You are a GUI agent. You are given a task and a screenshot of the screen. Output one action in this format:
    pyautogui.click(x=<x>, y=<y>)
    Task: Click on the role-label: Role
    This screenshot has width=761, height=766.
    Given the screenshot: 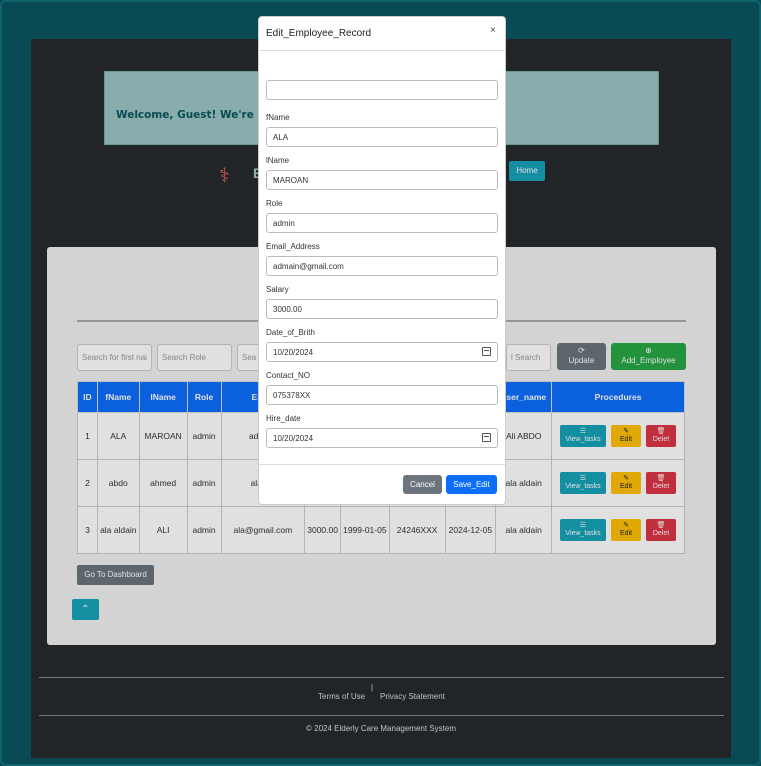 What is the action you would take?
    pyautogui.click(x=274, y=203)
    